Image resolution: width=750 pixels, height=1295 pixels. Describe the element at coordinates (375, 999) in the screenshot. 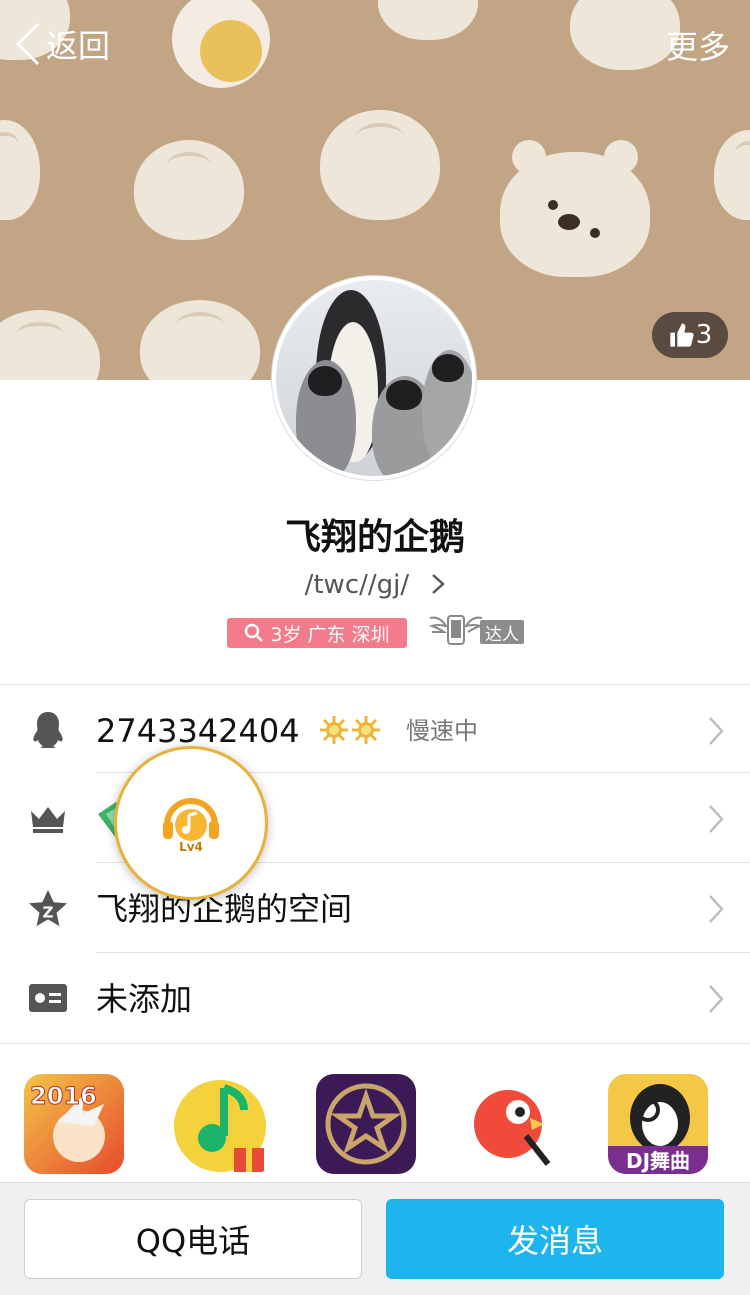

I see `card-row: 未添加` at that location.